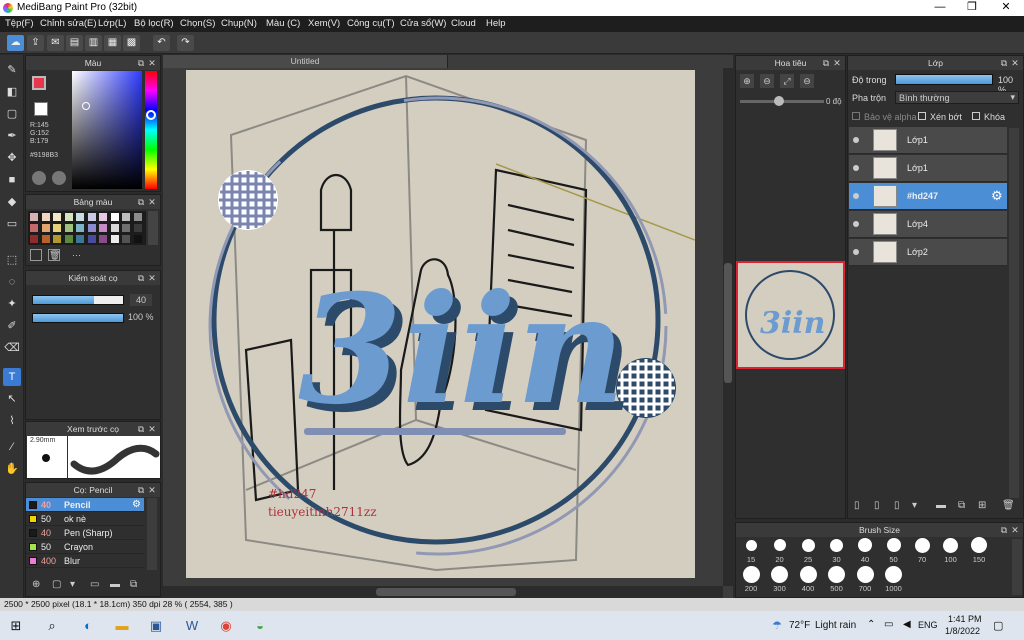 The height and width of the screenshot is (640, 1024). Describe the element at coordinates (76, 255) in the screenshot. I see `palette-more: ···` at that location.